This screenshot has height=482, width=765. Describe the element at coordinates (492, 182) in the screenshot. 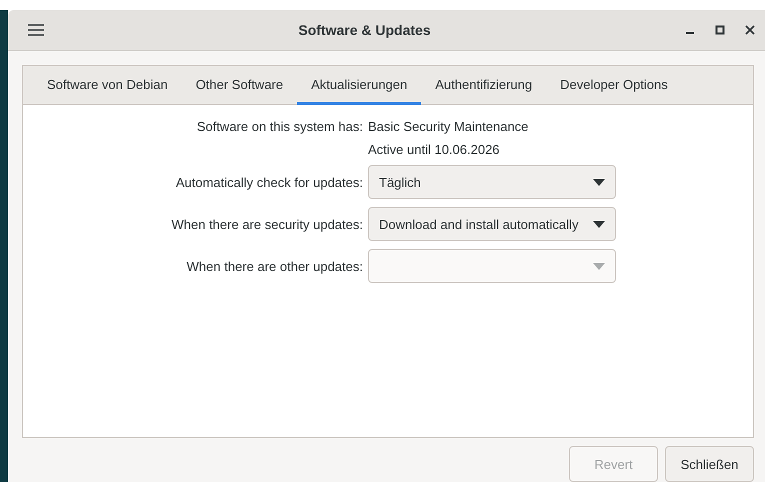

I see `dropdown: Täglich` at that location.